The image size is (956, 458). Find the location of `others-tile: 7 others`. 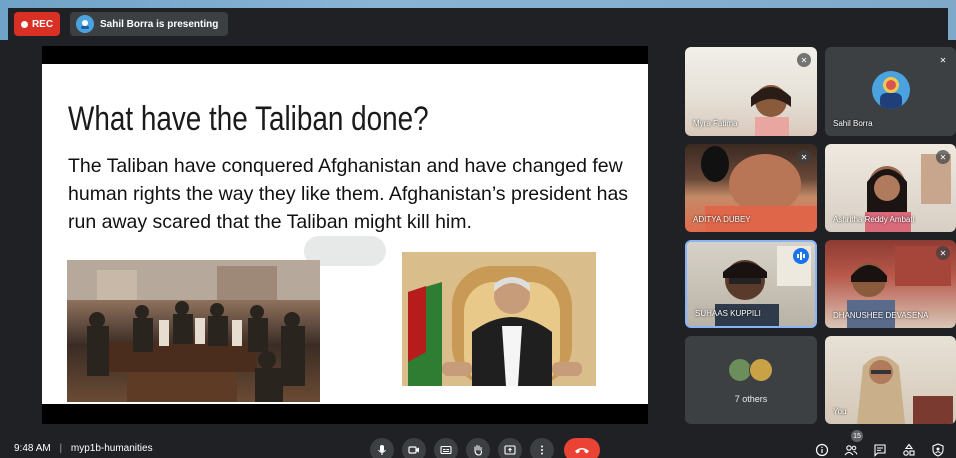

others-tile: 7 others is located at coordinates (751, 380).